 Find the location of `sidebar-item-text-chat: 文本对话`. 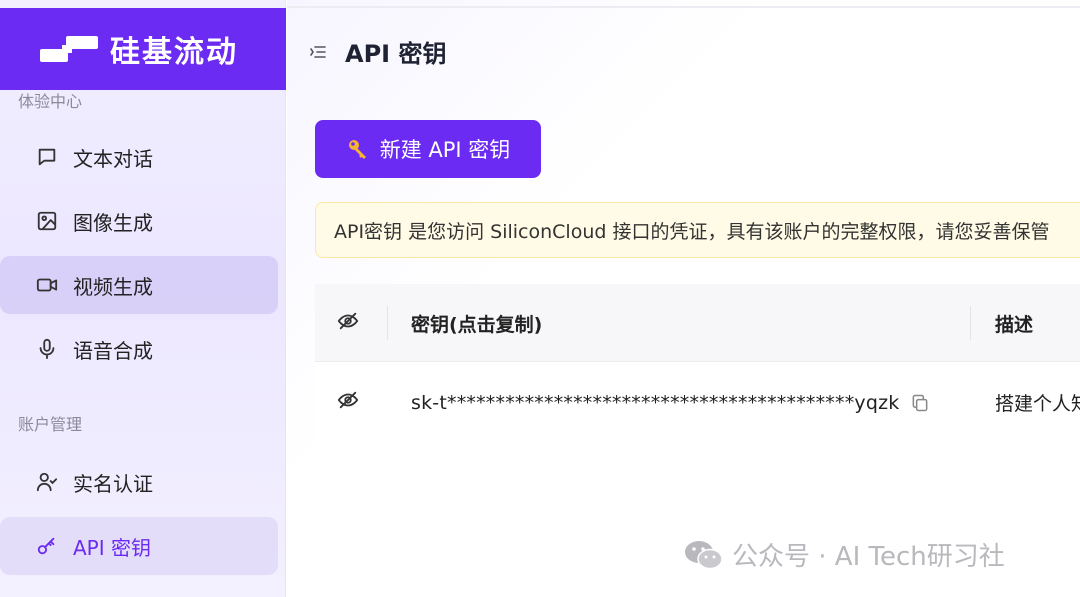

sidebar-item-text-chat: 文本对话 is located at coordinates (139, 157).